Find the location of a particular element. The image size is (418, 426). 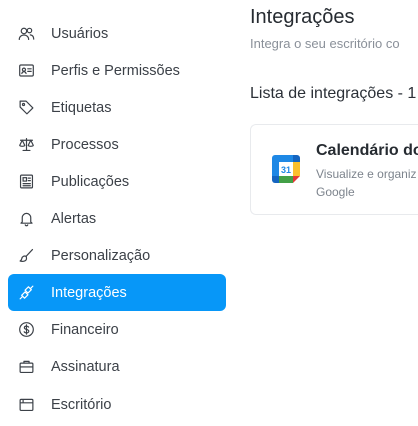

sidebar-item-perfis: Perfis e Permissões is located at coordinates (117, 70).